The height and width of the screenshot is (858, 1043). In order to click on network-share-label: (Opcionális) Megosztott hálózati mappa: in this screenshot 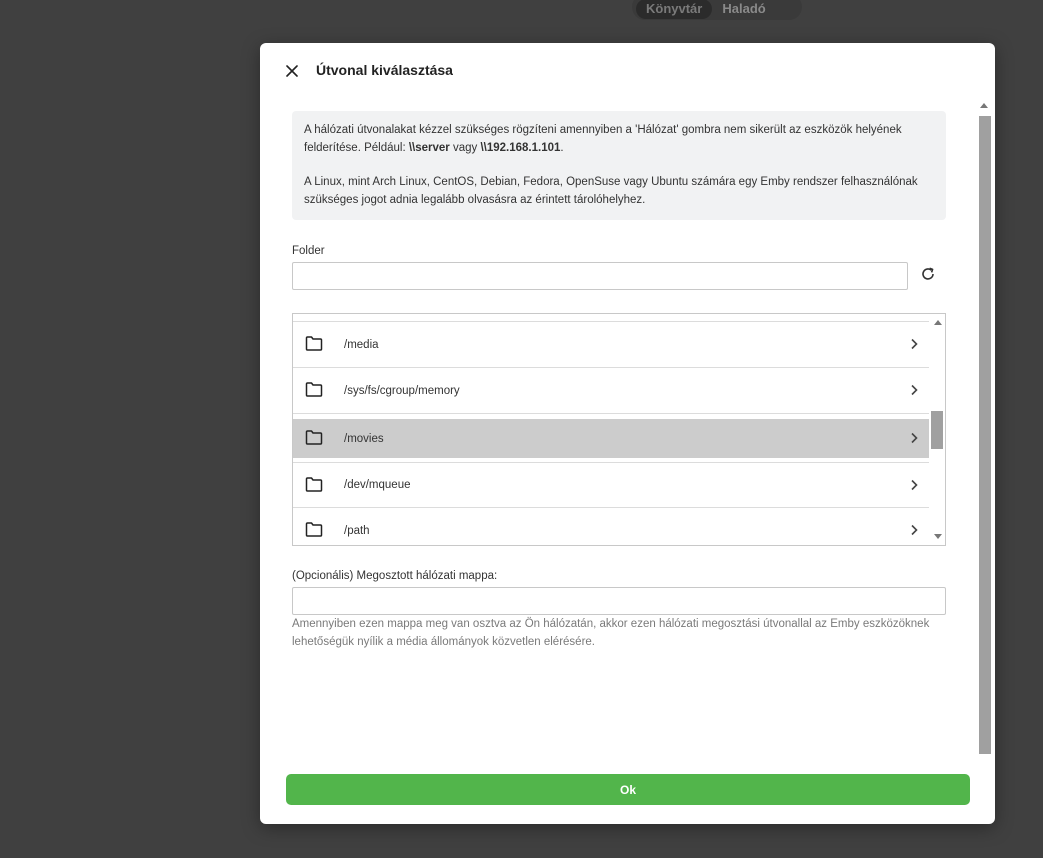, I will do `click(395, 576)`.